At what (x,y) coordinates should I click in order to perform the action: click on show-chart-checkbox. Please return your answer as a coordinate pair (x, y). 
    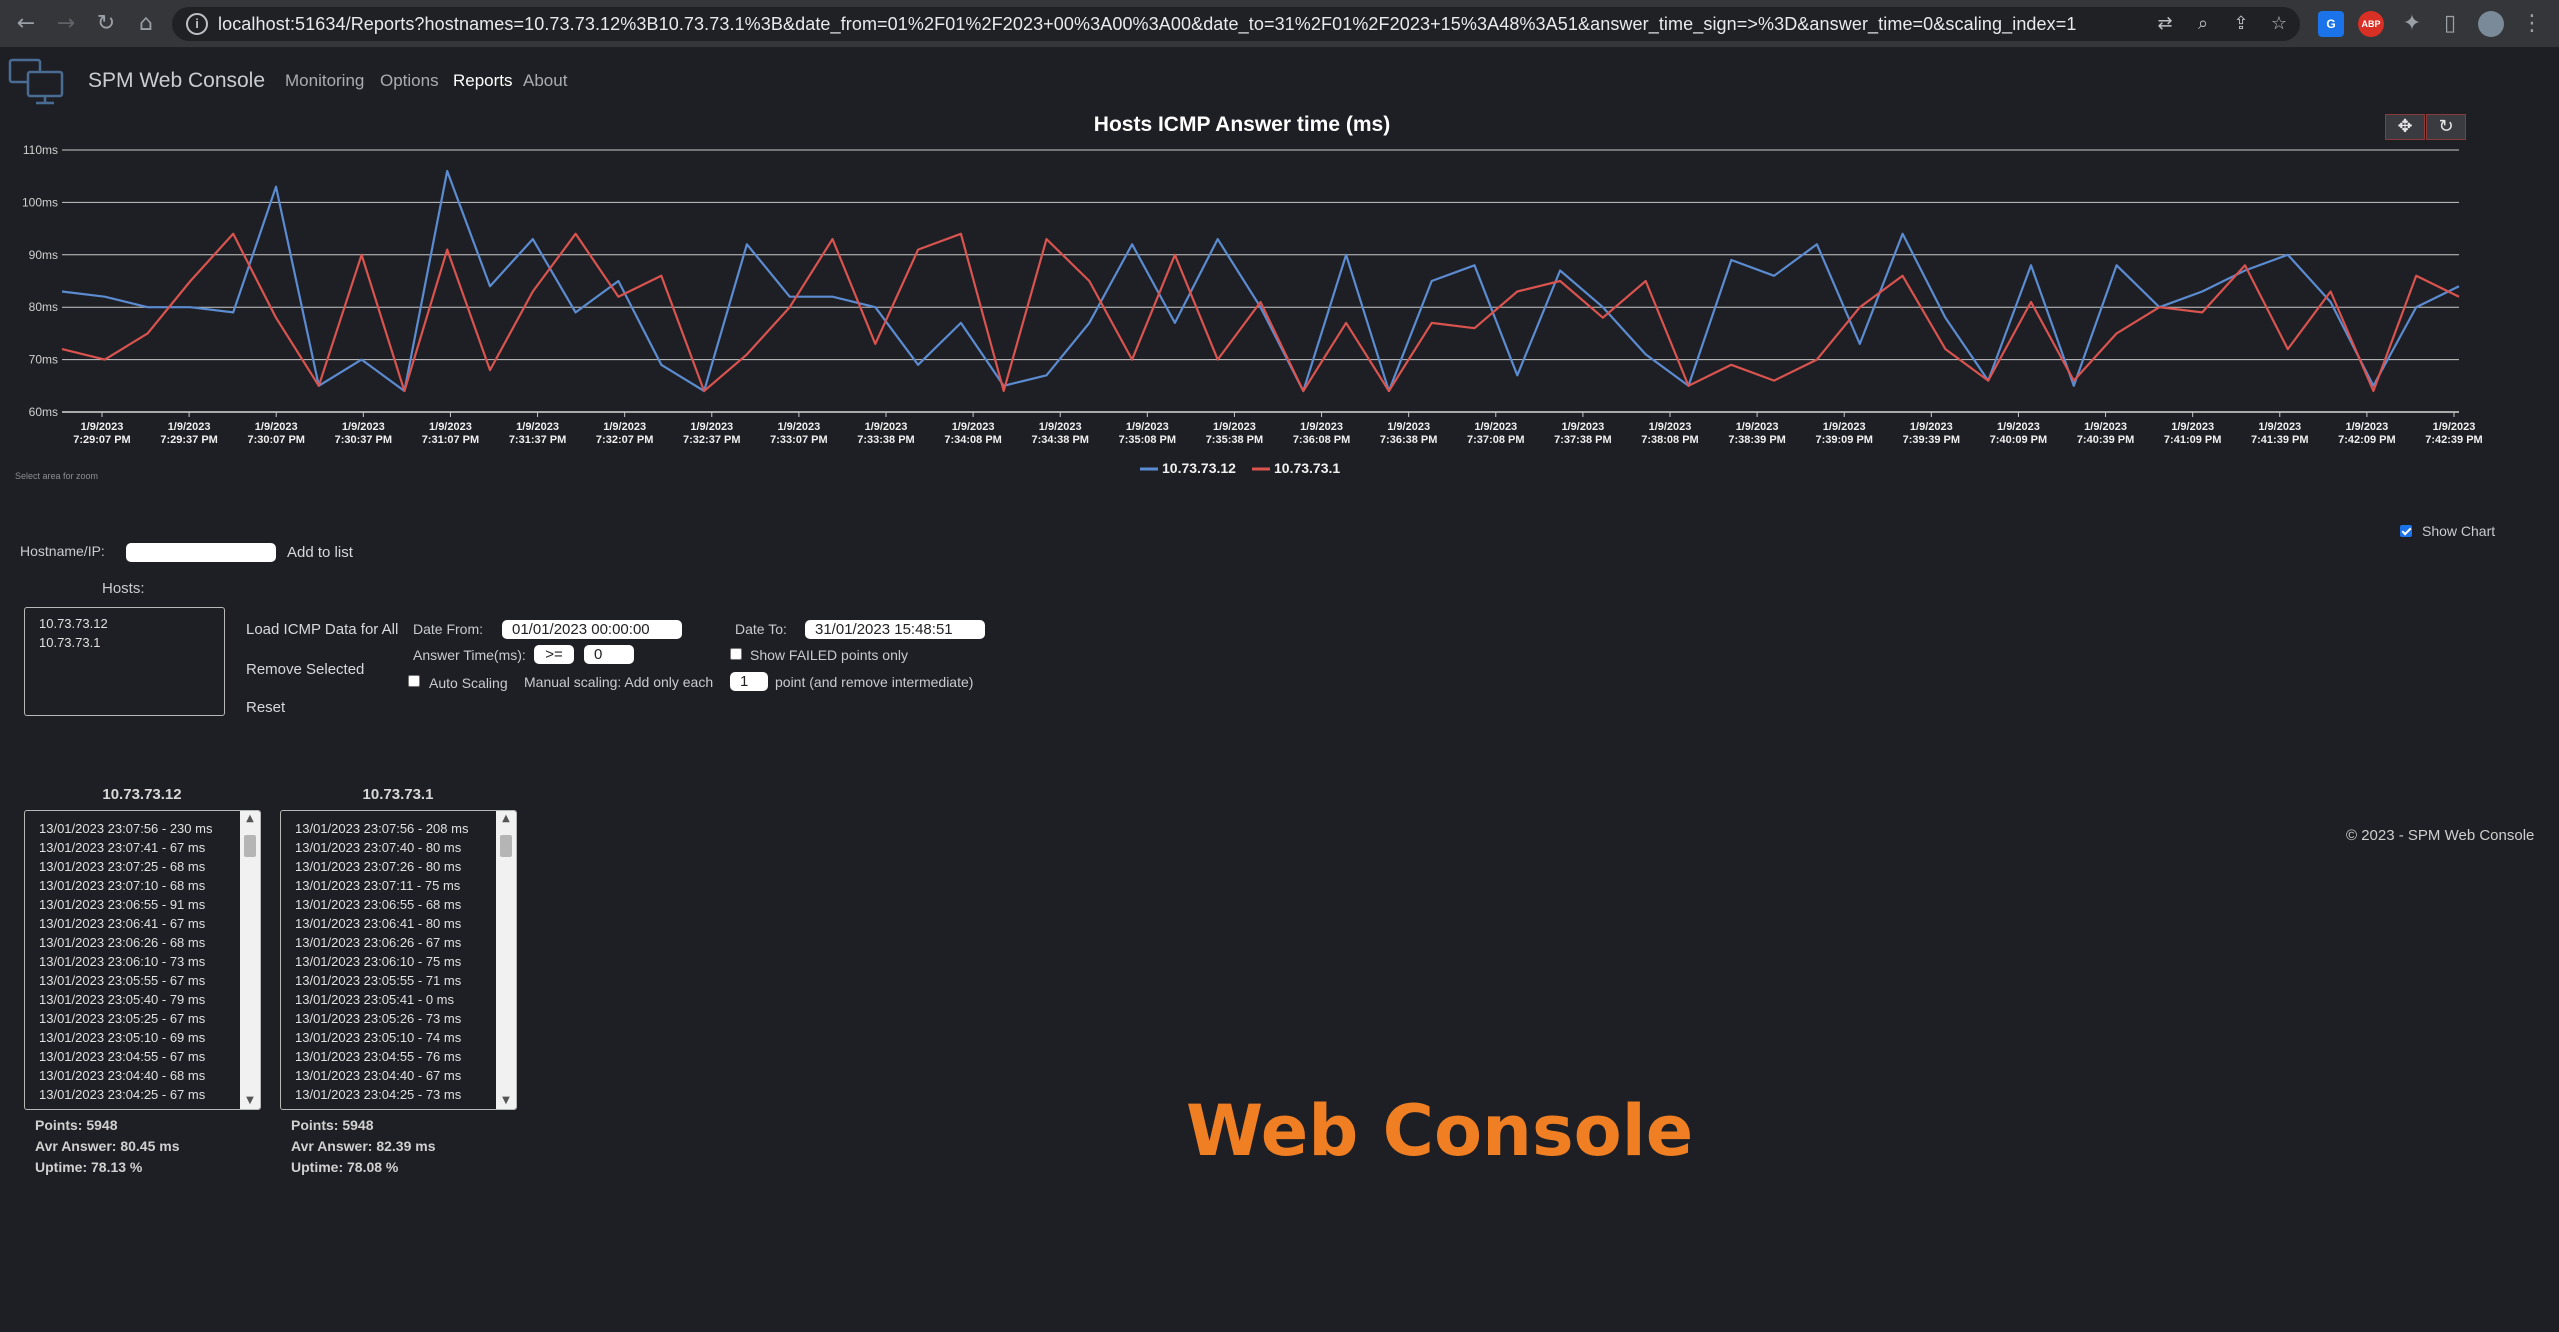
    Looking at the image, I should click on (2406, 531).